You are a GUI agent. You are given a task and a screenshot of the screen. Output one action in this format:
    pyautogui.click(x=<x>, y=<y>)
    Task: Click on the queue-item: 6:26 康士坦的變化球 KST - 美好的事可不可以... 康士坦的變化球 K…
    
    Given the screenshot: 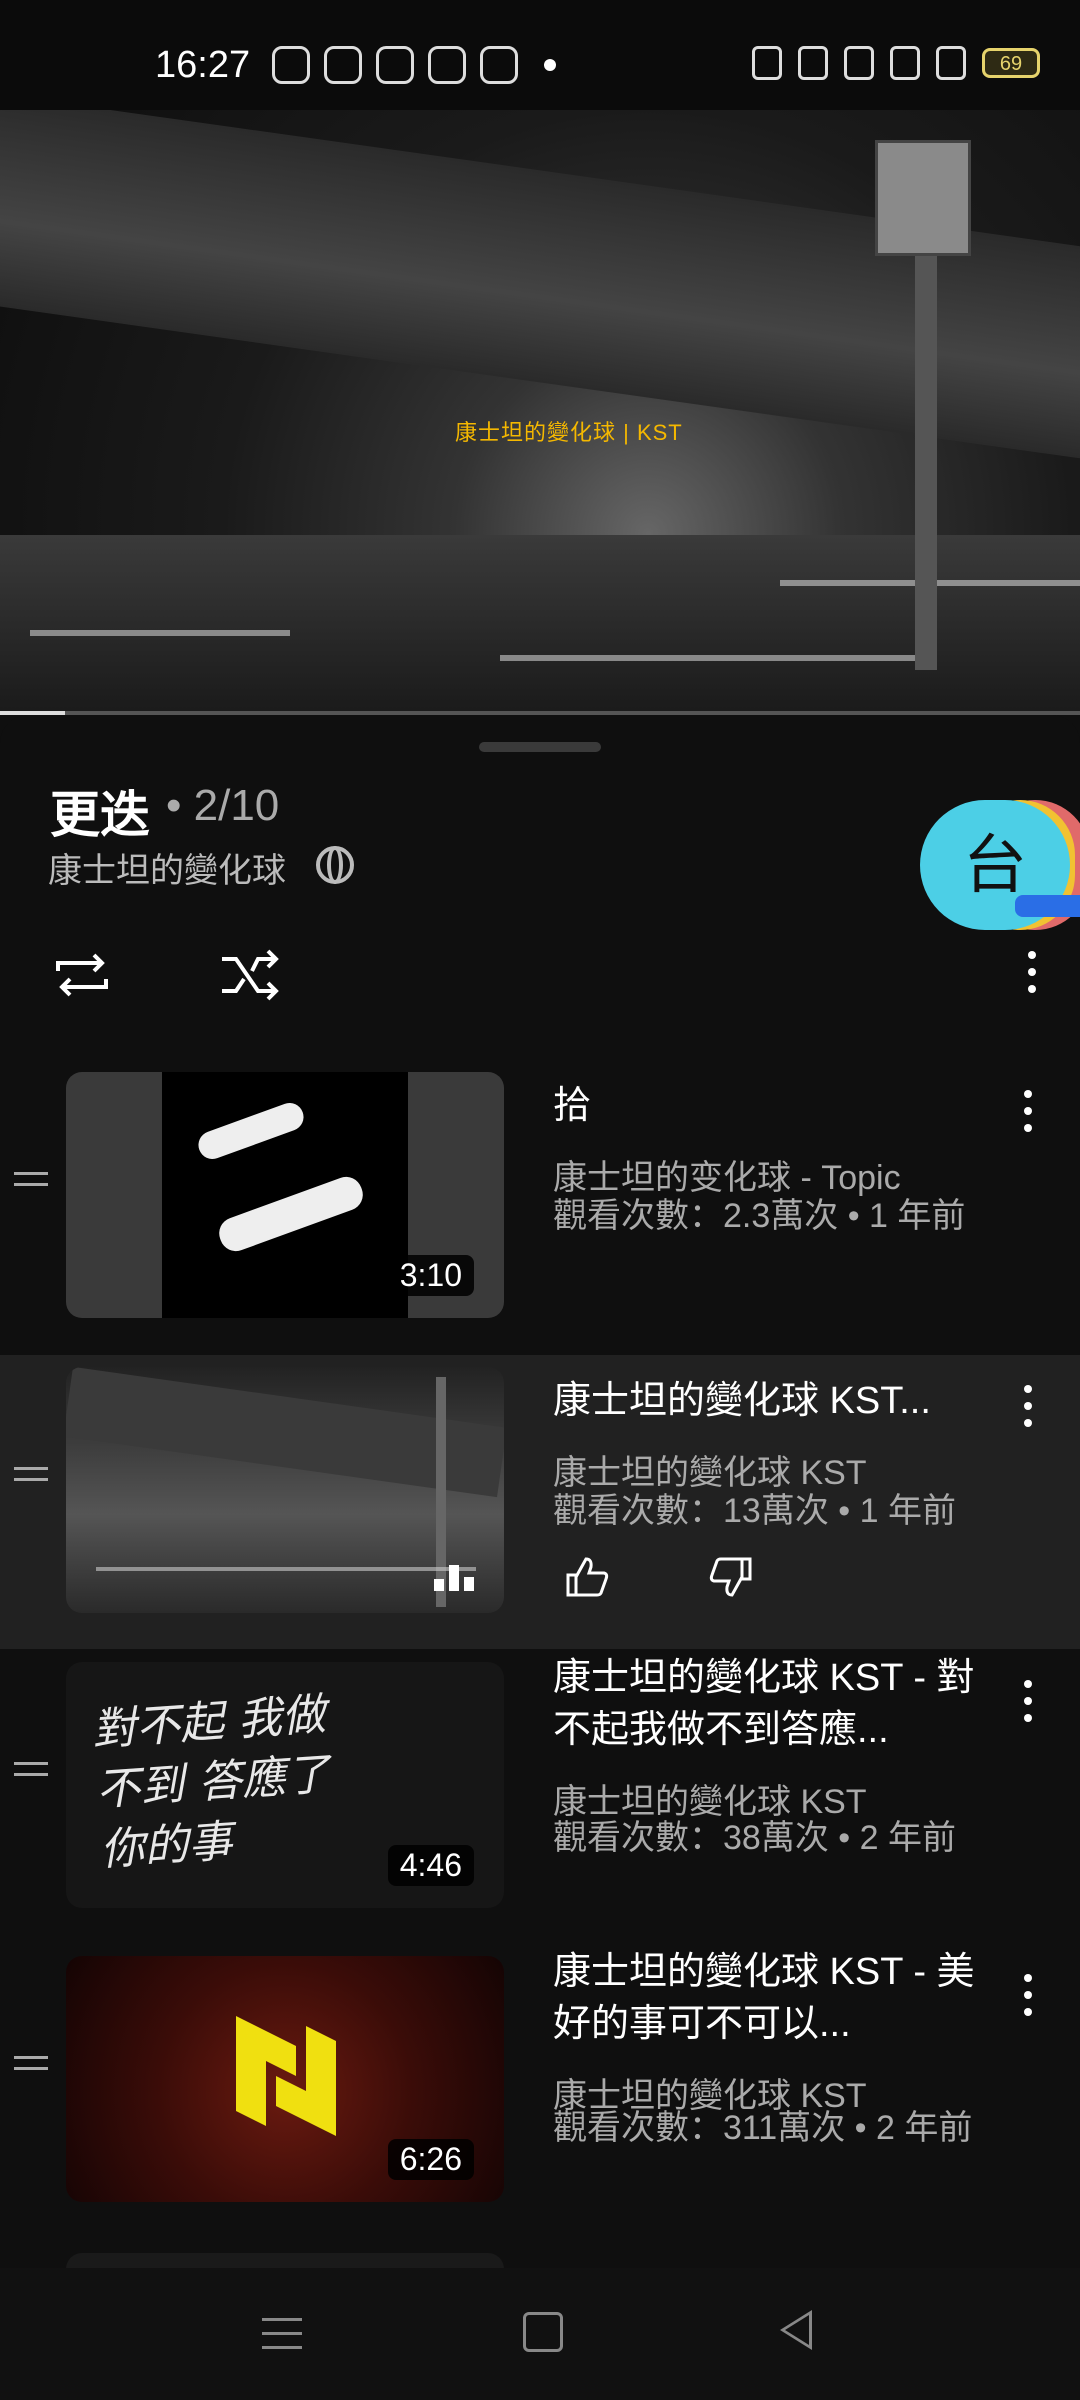 What is the action you would take?
    pyautogui.click(x=540, y=2091)
    